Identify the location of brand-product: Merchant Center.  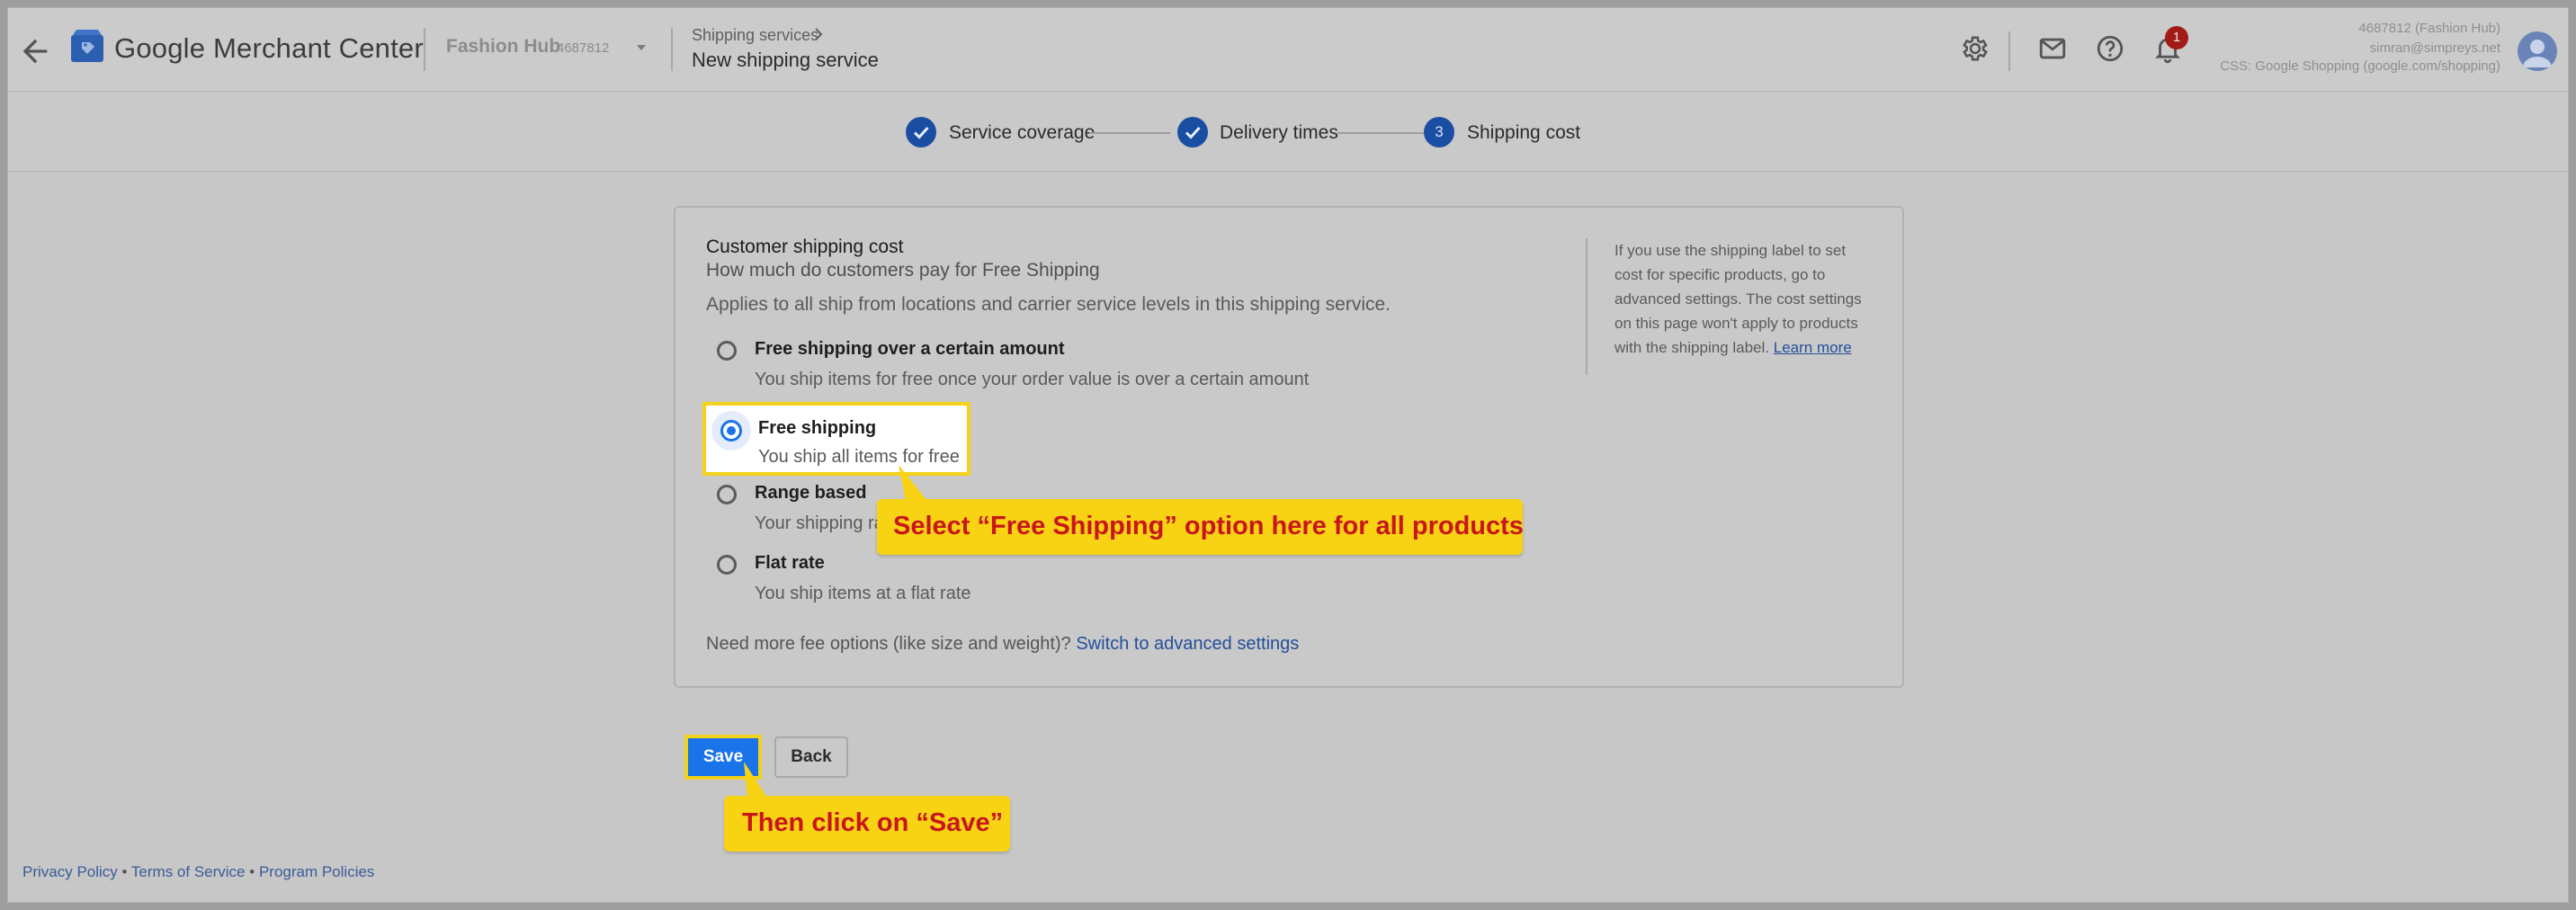
(318, 48).